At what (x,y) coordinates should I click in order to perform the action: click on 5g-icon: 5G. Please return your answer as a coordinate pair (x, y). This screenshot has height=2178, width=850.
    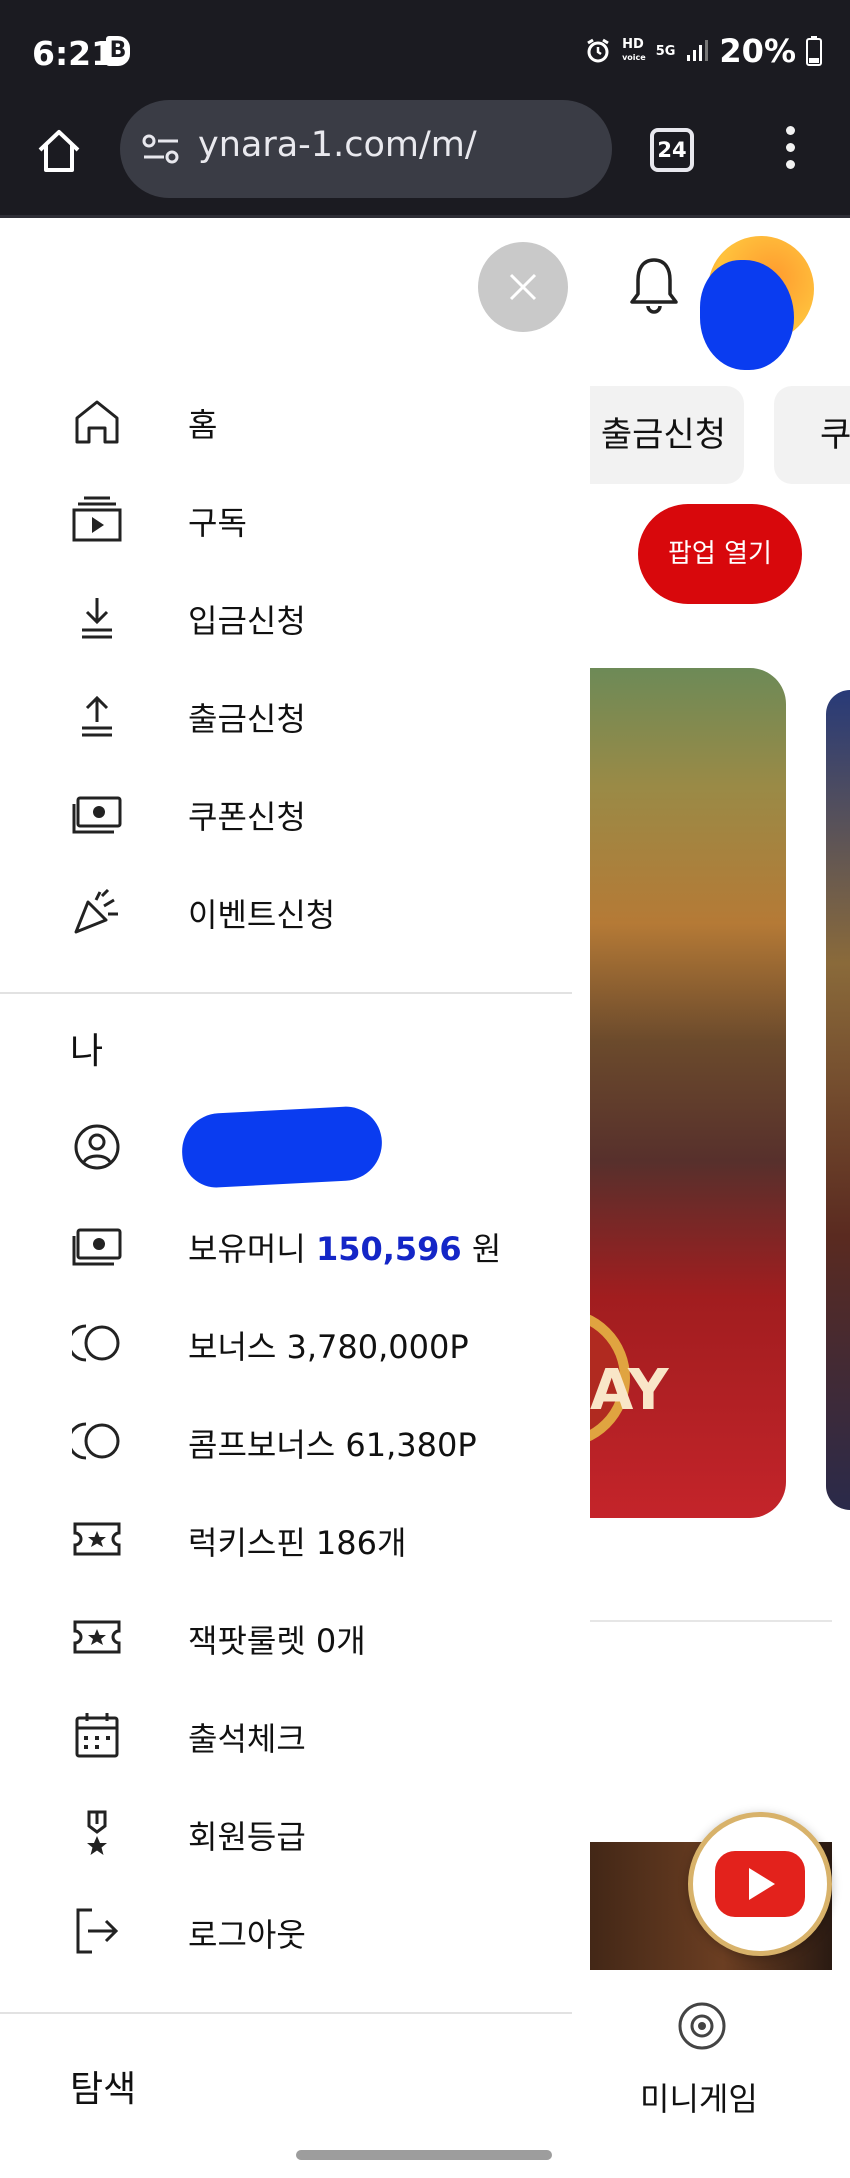
    Looking at the image, I should click on (665, 51).